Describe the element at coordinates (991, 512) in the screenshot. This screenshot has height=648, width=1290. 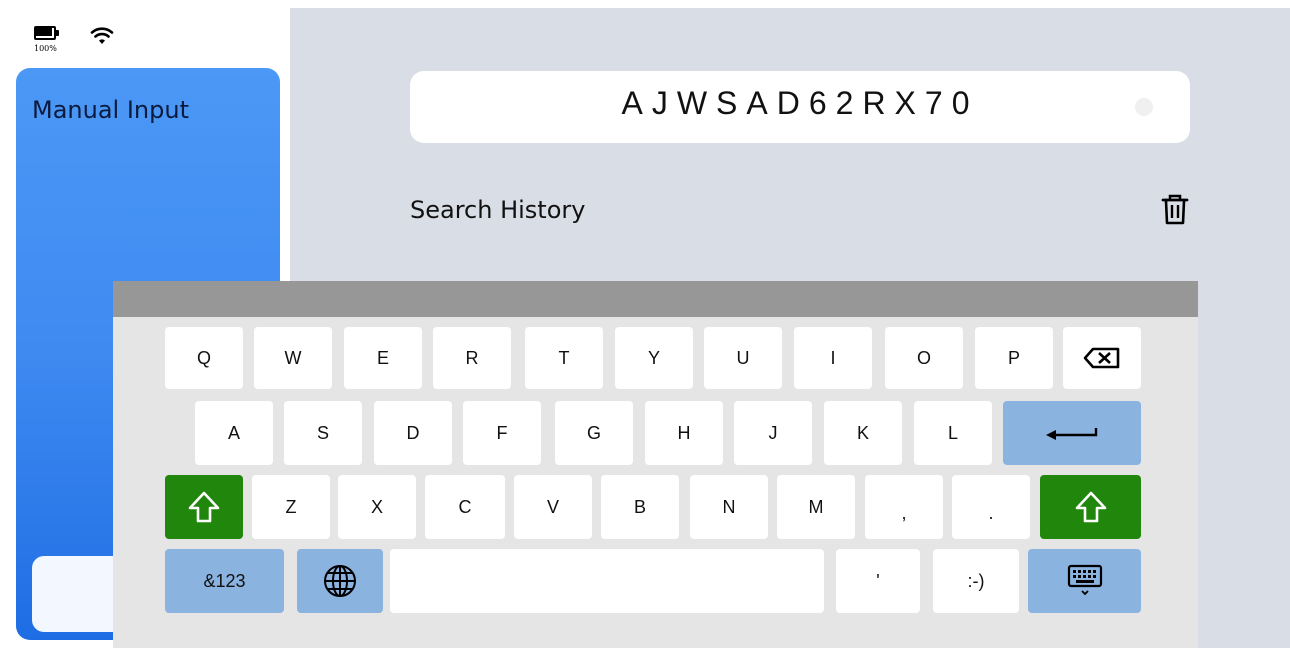
I see `key-label: .` at that location.